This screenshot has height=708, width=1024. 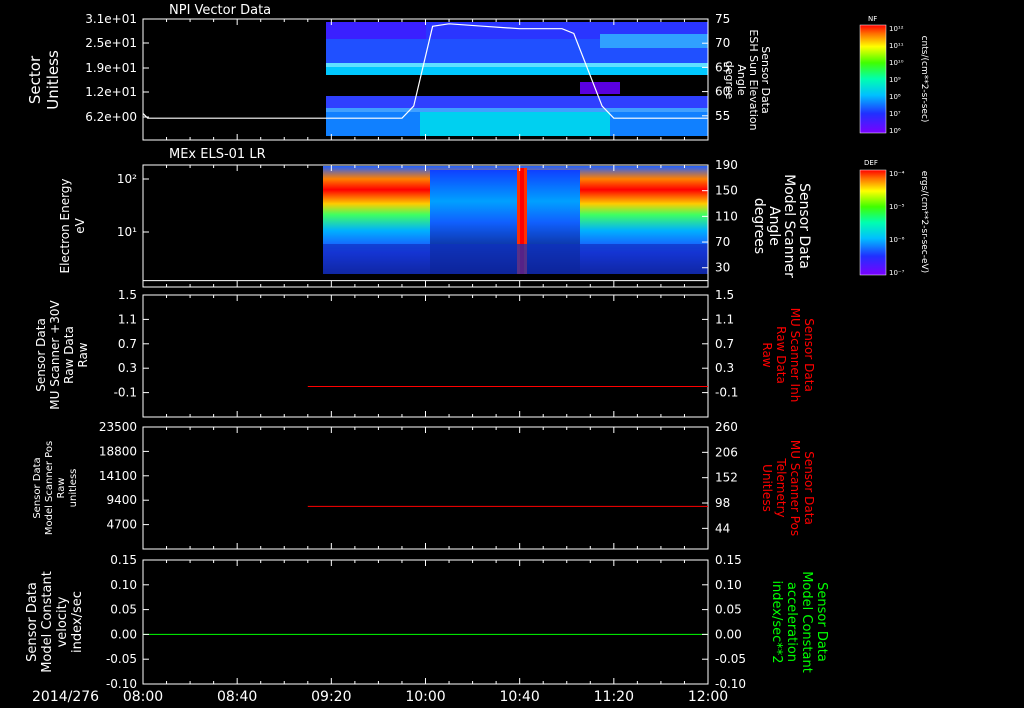 I want to click on time-label-3: 10:00, so click(x=425, y=697).